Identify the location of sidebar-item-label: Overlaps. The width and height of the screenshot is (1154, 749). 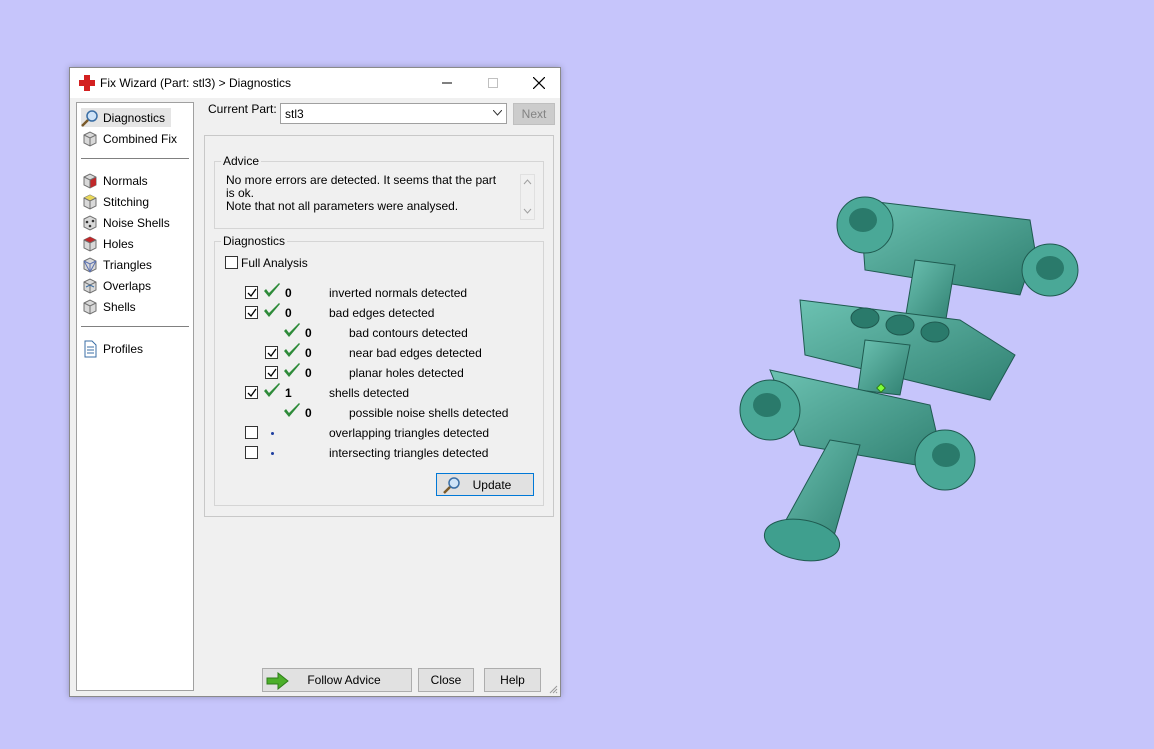
(127, 285).